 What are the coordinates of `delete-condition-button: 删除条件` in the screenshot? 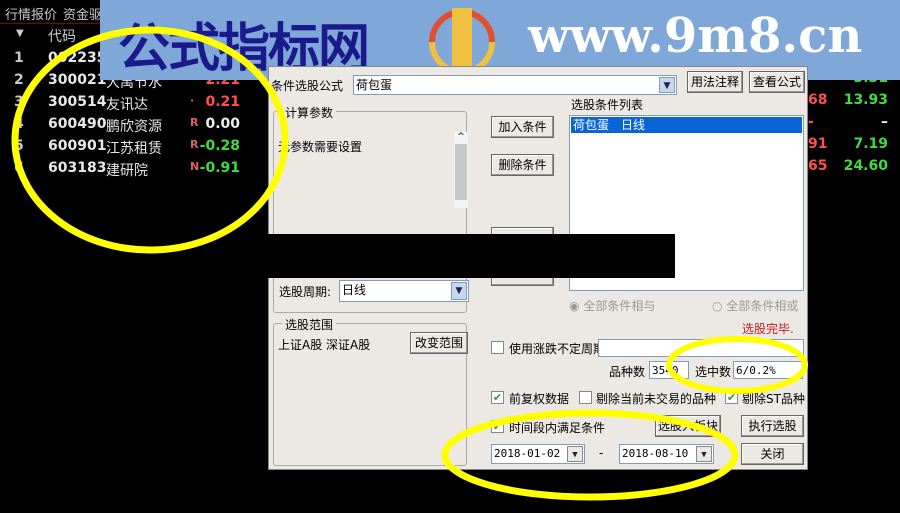 It's located at (522, 165).